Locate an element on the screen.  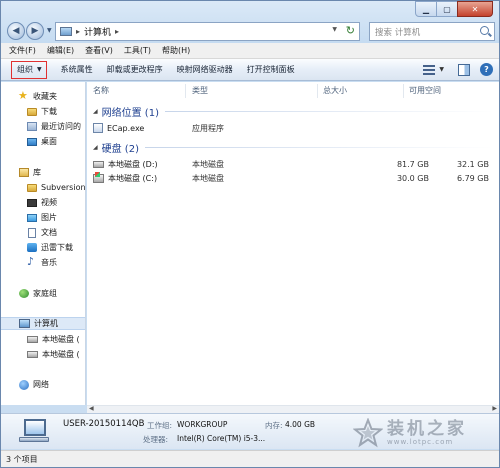
nav-computer-label: 计算机 is located at coordinates (46, 323).